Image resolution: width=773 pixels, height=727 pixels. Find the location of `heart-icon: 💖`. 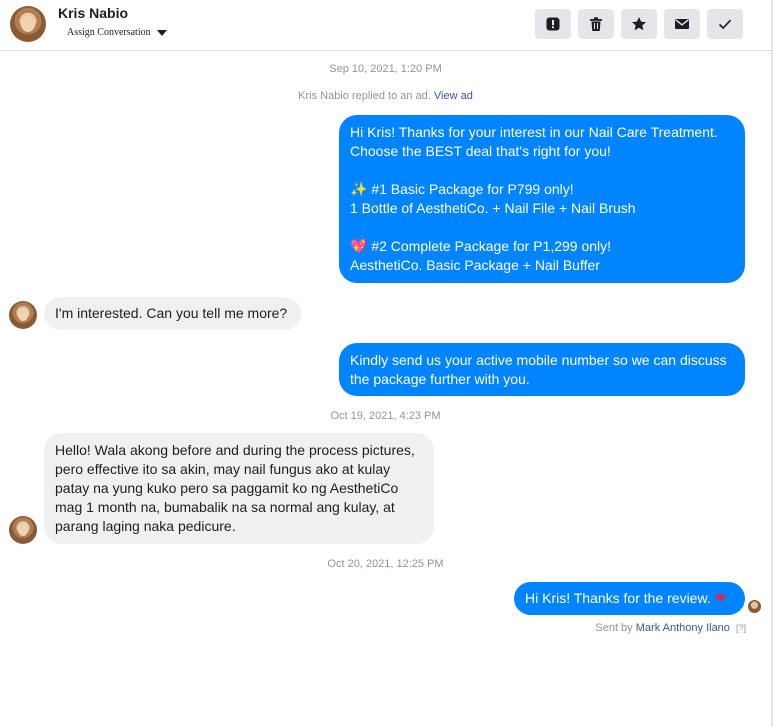

heart-icon: 💖 is located at coordinates (359, 246).